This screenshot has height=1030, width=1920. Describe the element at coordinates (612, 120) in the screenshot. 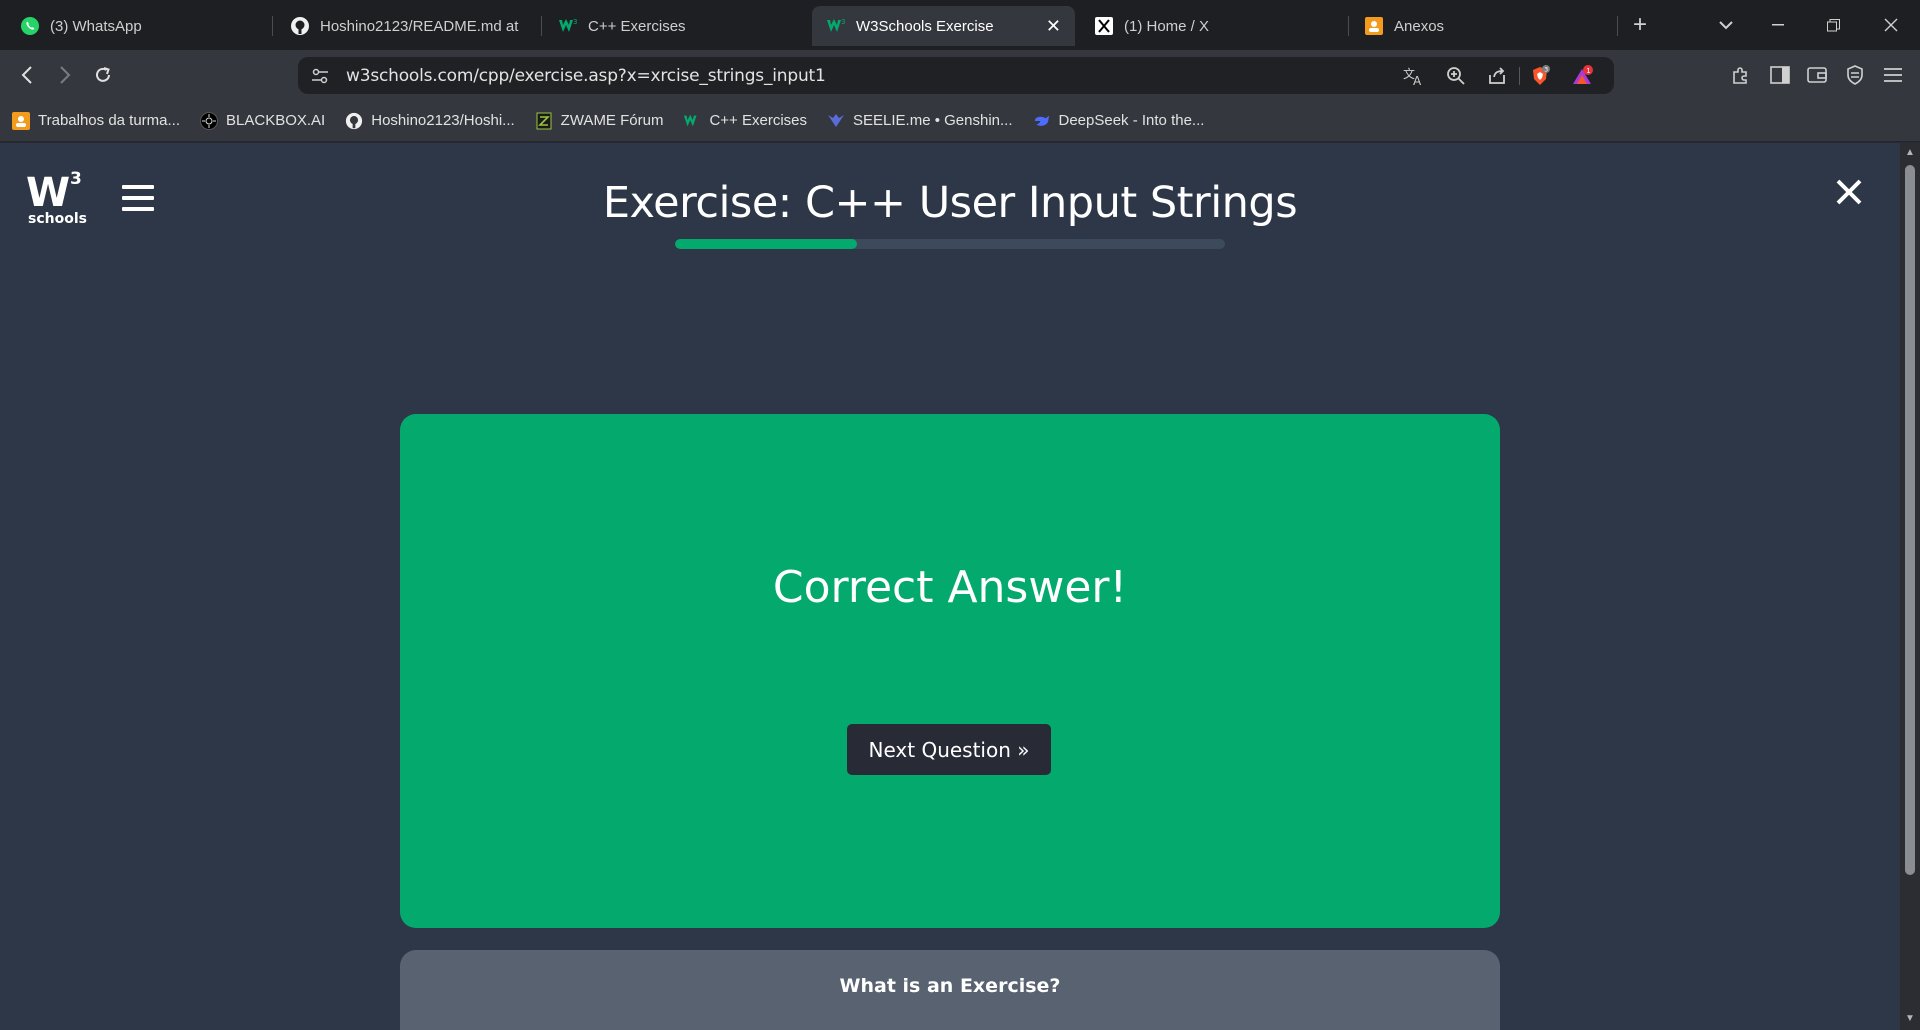

I see `bookmark-label: ZWAME Fórum` at that location.